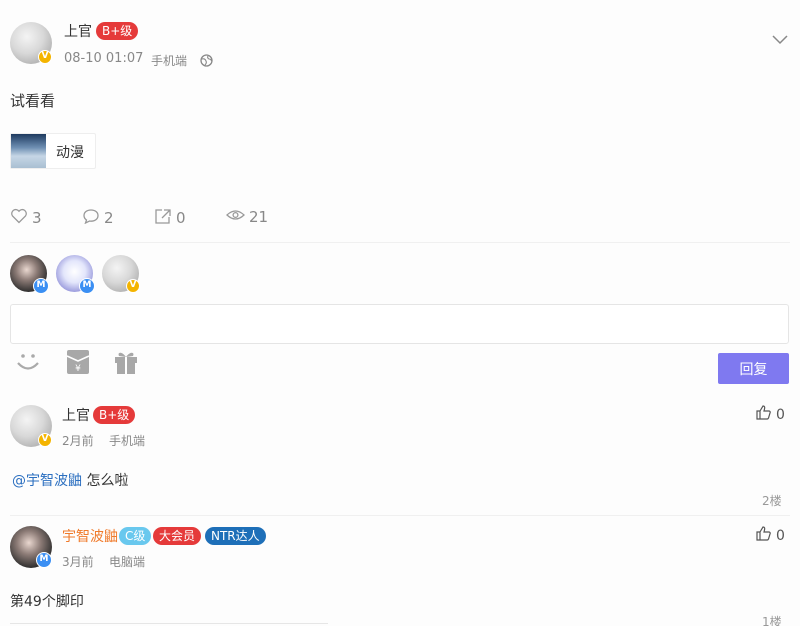  I want to click on chevron-down-icon, so click(780, 38).